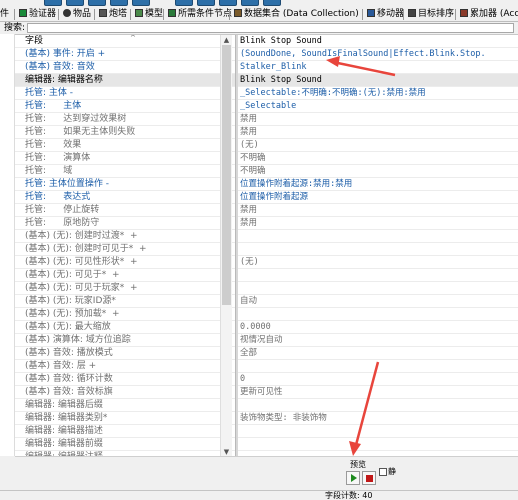 The height and width of the screenshot is (500, 518). Describe the element at coordinates (378, 301) in the screenshot. I see `property-value: 自动` at that location.